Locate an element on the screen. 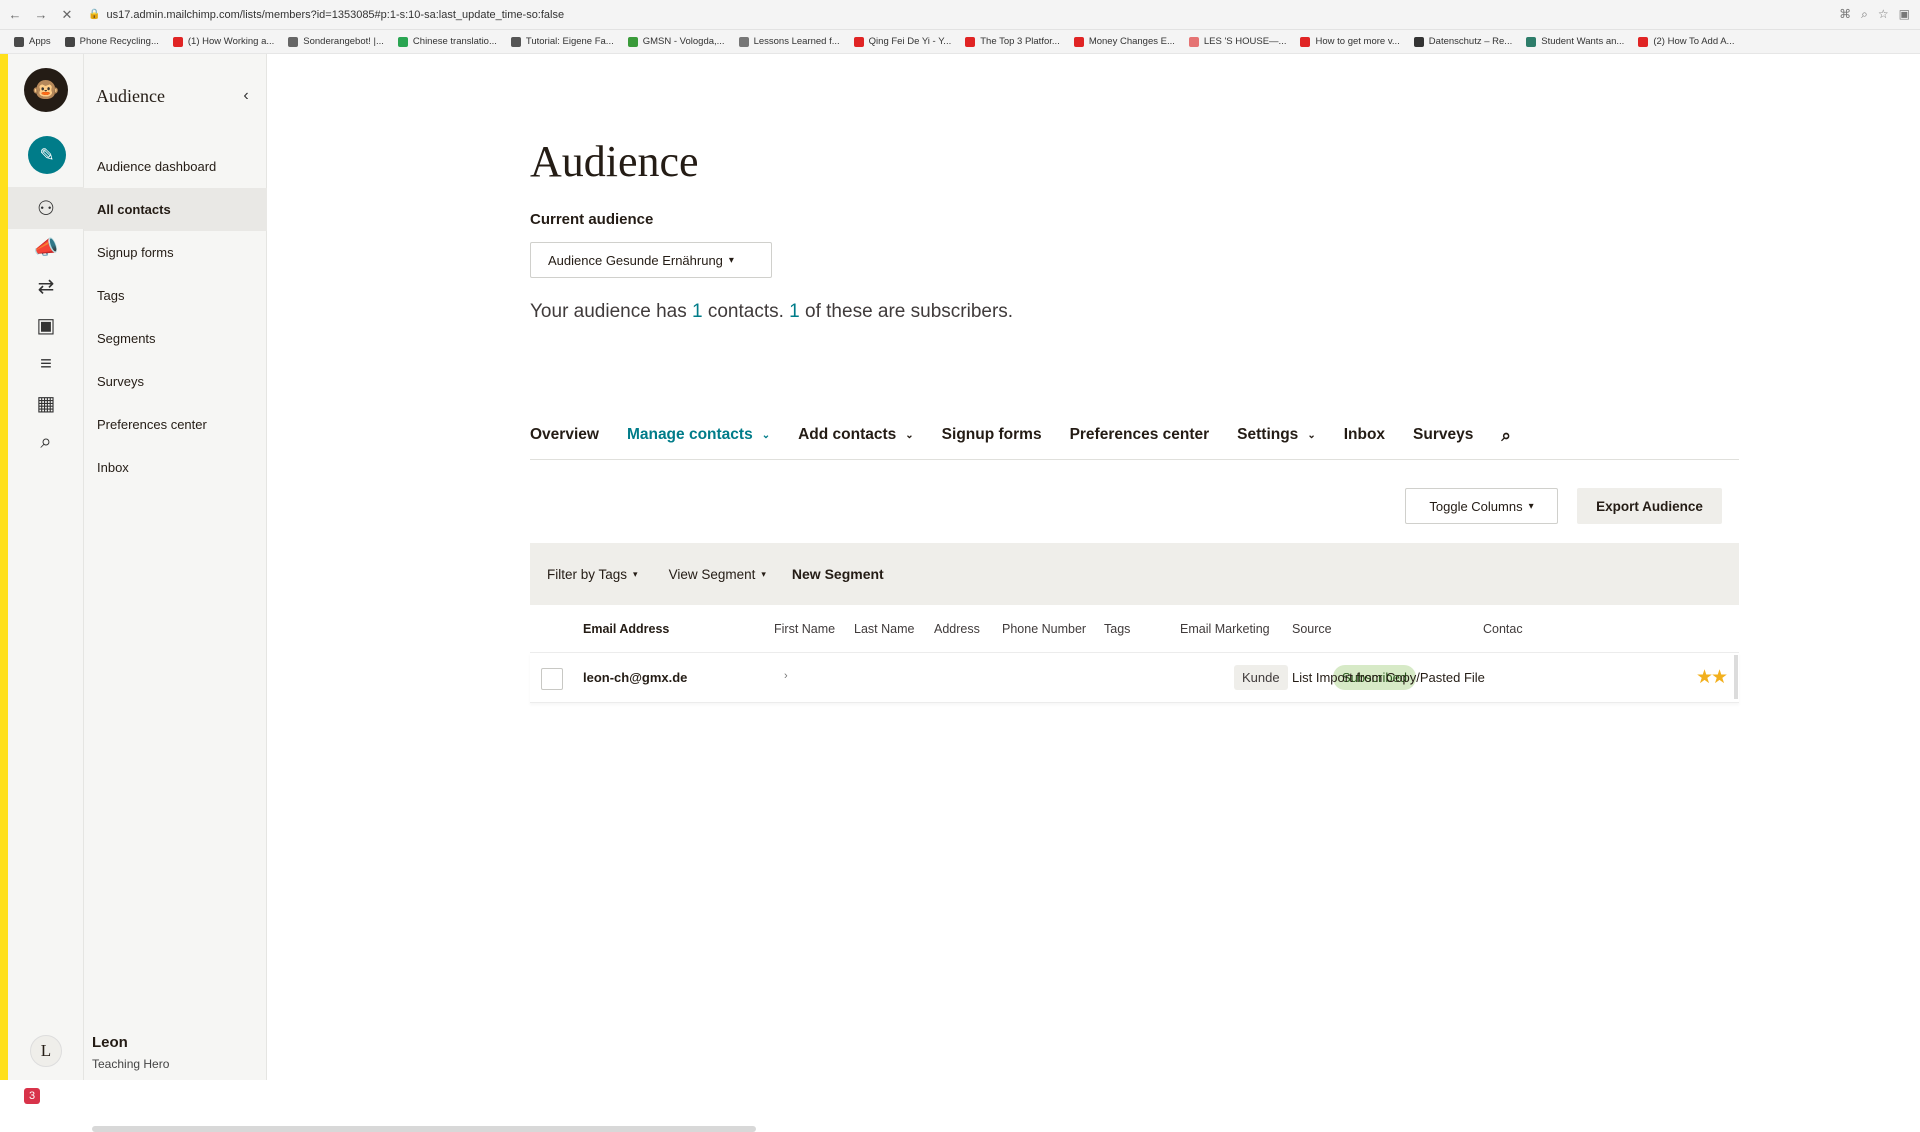  summary-suffix: of these are subscribers. is located at coordinates (906, 311).